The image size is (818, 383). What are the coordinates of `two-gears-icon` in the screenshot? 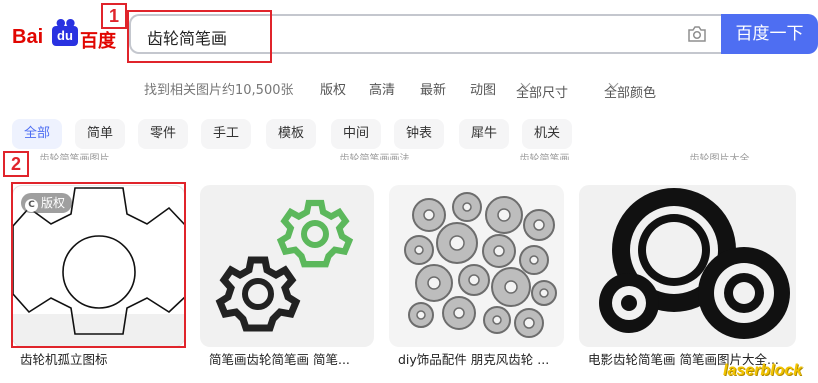 It's located at (284, 265).